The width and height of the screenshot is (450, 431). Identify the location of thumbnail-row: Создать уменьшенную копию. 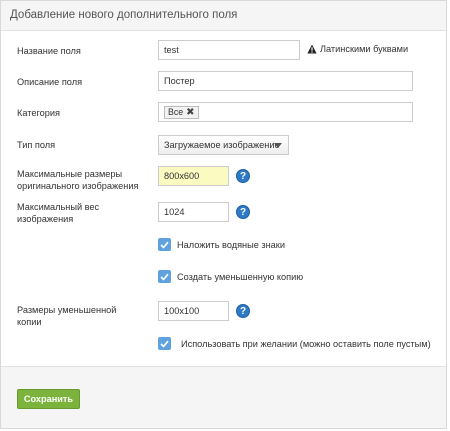
(230, 276).